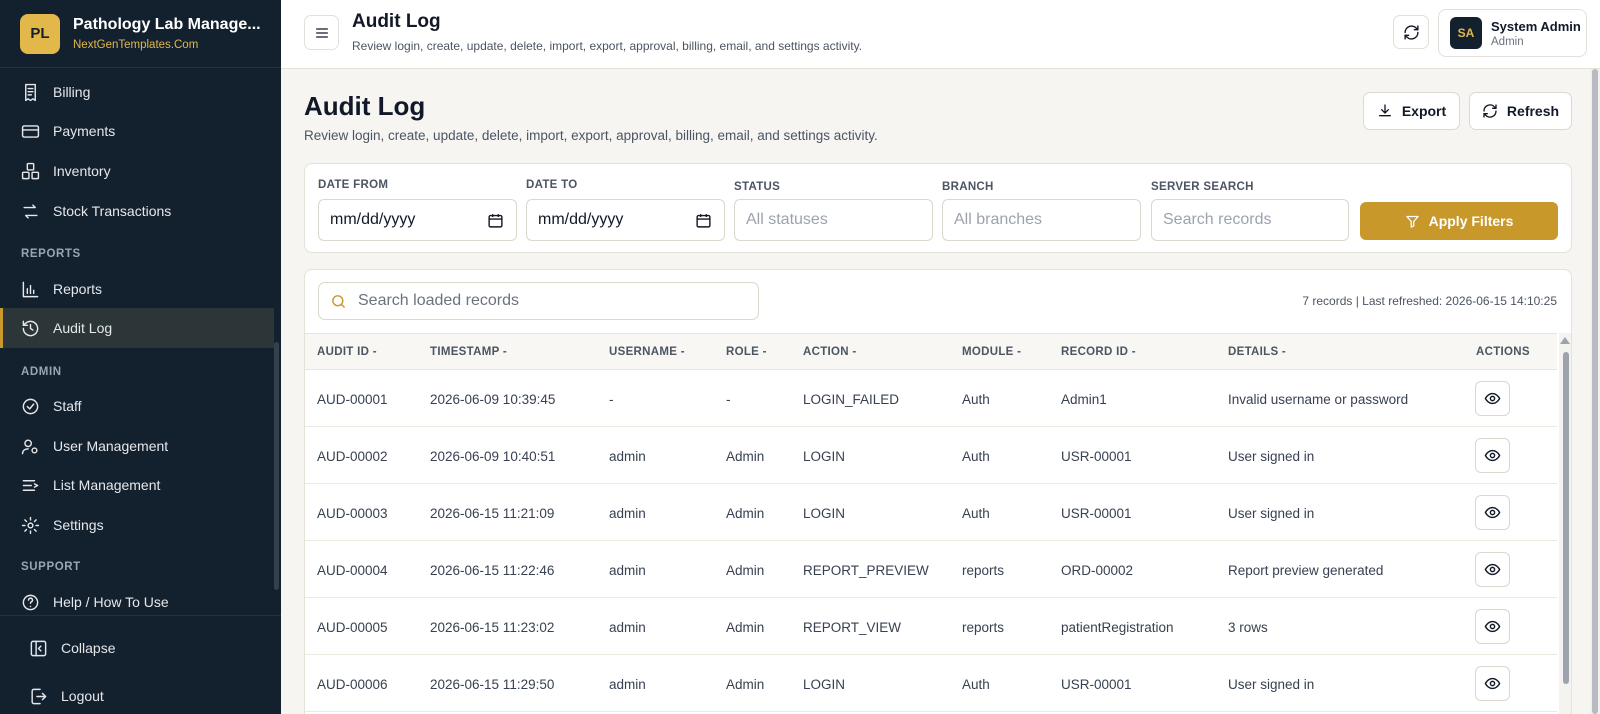  Describe the element at coordinates (728, 399) in the screenshot. I see `cell-role: -` at that location.